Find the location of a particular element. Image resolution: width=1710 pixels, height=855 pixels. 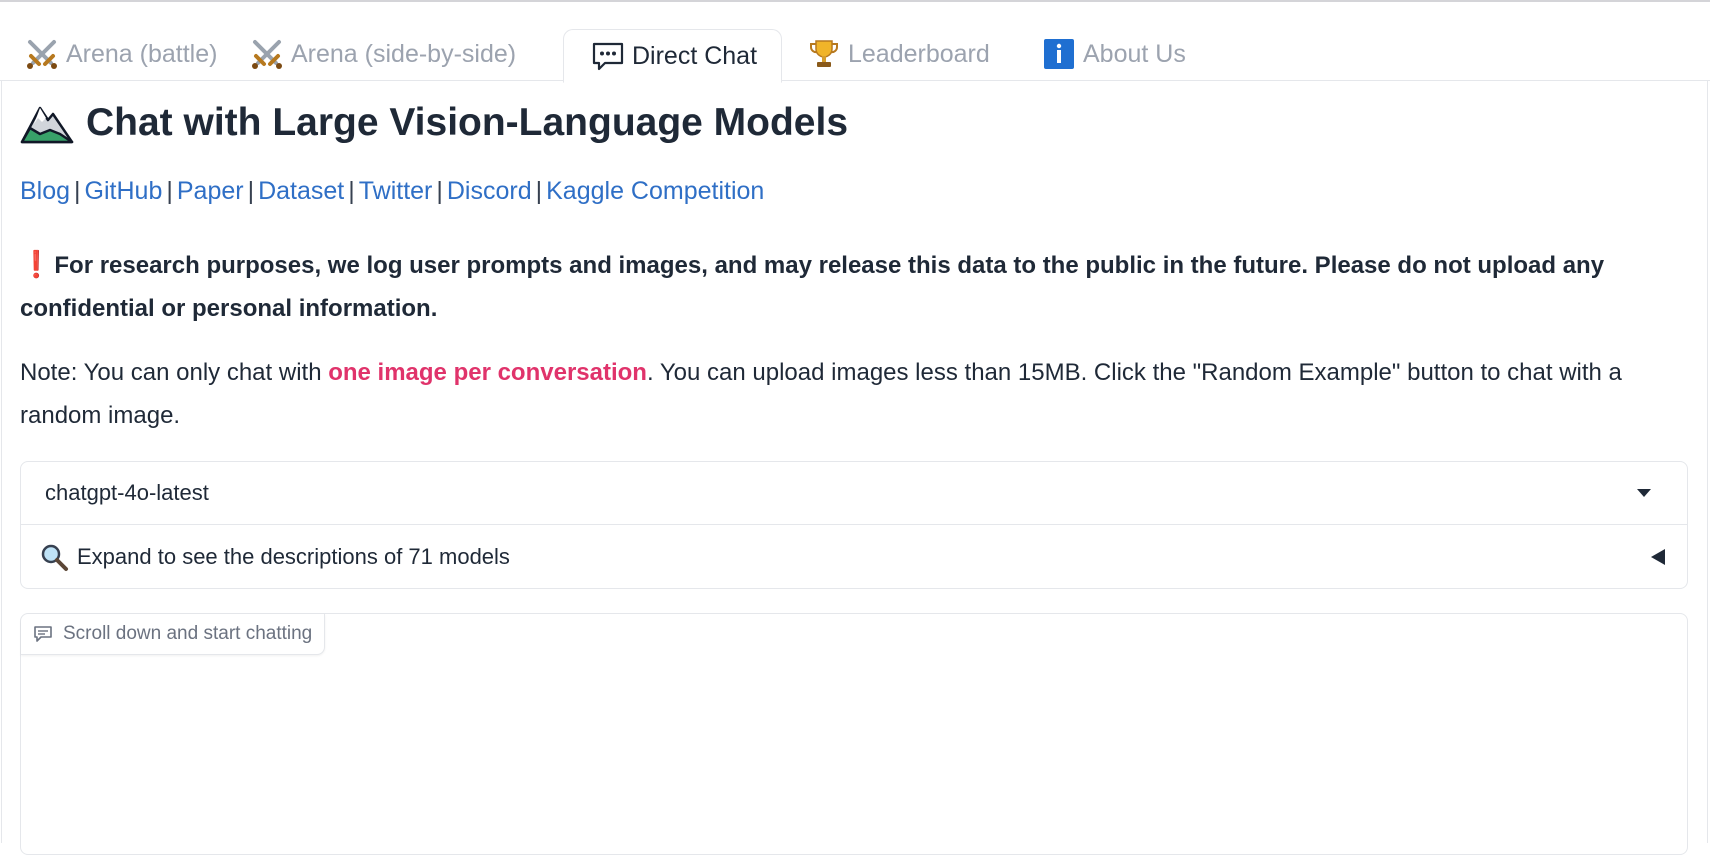

tab-arena-battle: Arena (battle) is located at coordinates (120, 54).